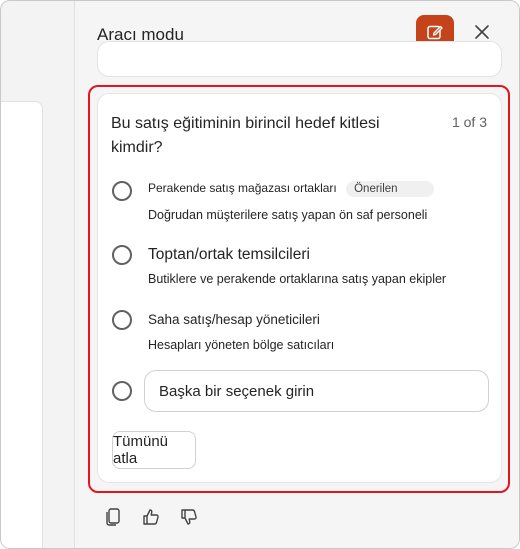  I want to click on custom-option-input, so click(316, 391).